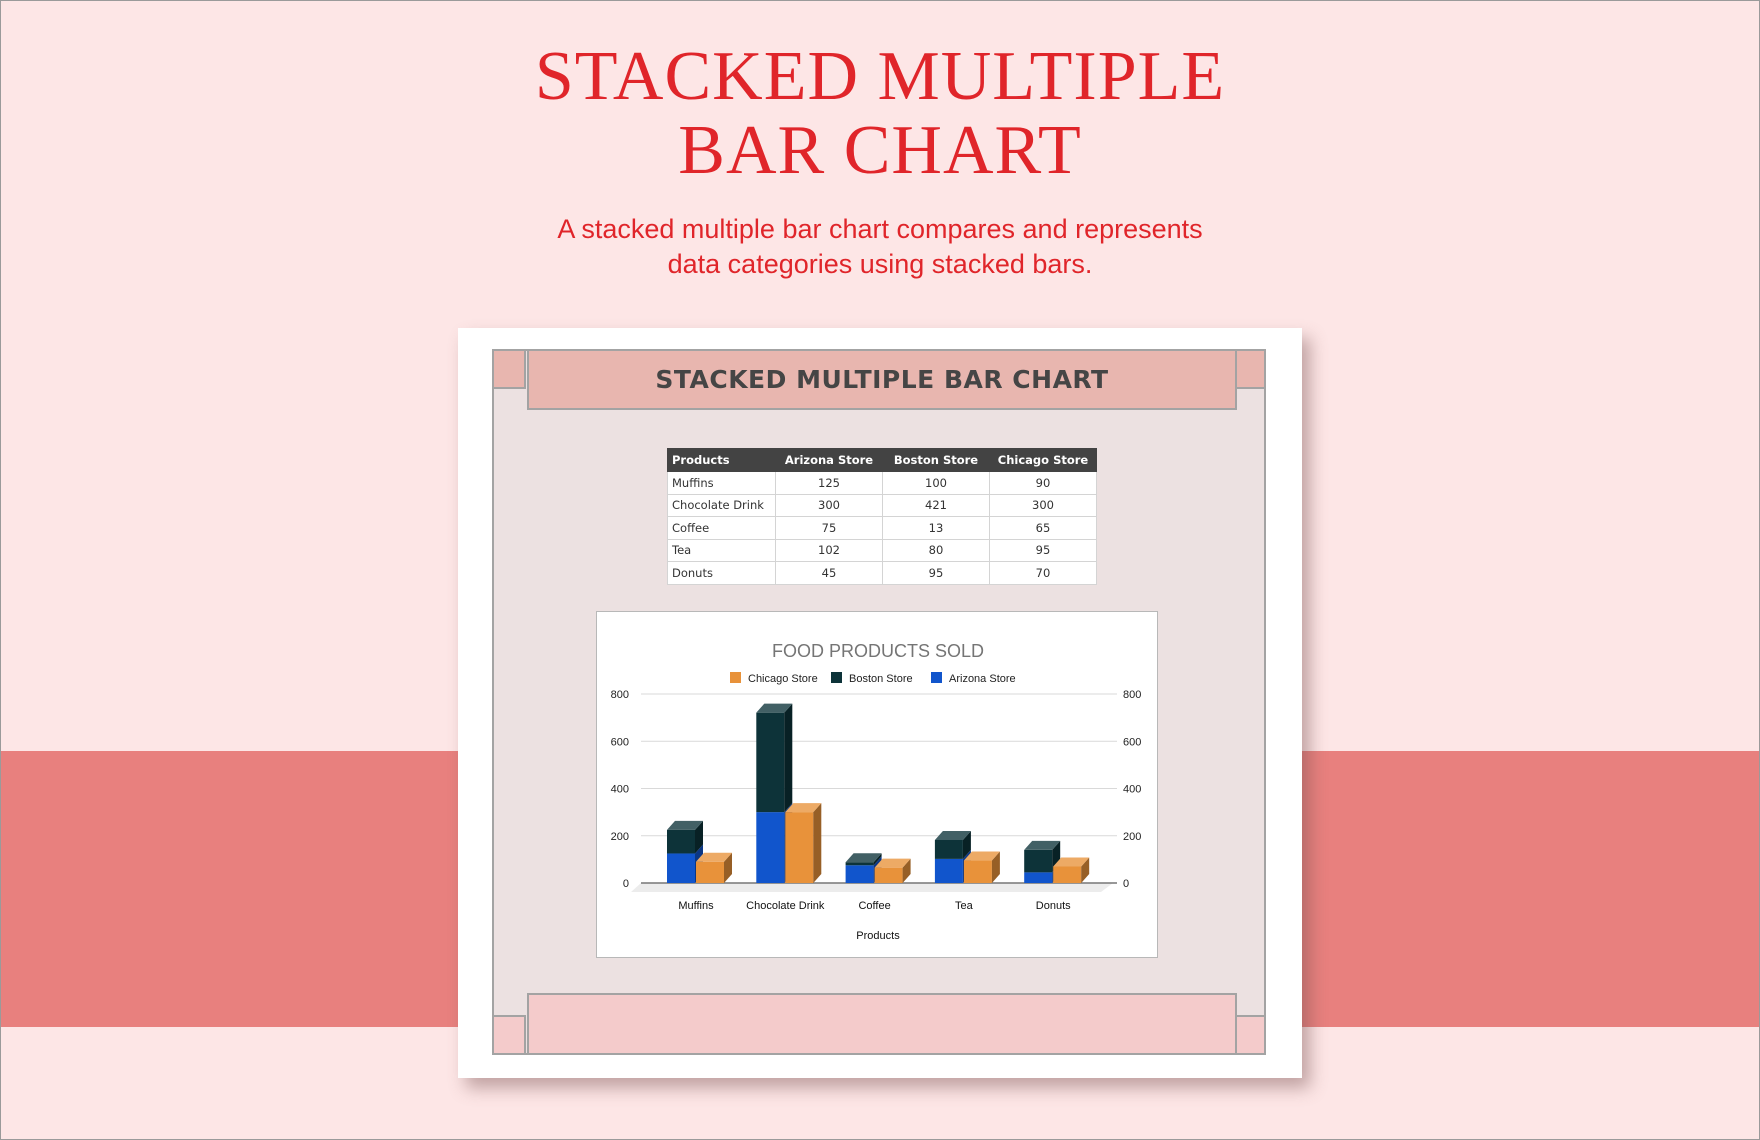 This screenshot has width=1760, height=1140. Describe the element at coordinates (620, 695) in the screenshot. I see `y-tick-label-left: 800` at that location.